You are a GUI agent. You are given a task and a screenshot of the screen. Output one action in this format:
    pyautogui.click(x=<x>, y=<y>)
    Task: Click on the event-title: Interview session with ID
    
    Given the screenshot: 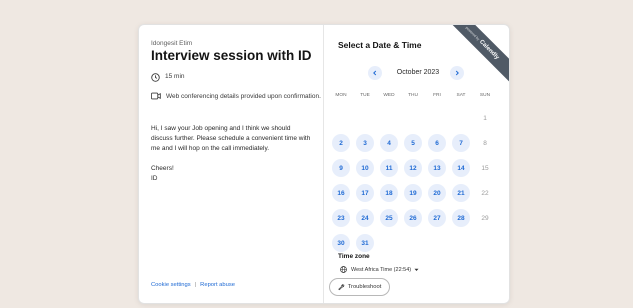 What is the action you would take?
    pyautogui.click(x=231, y=55)
    